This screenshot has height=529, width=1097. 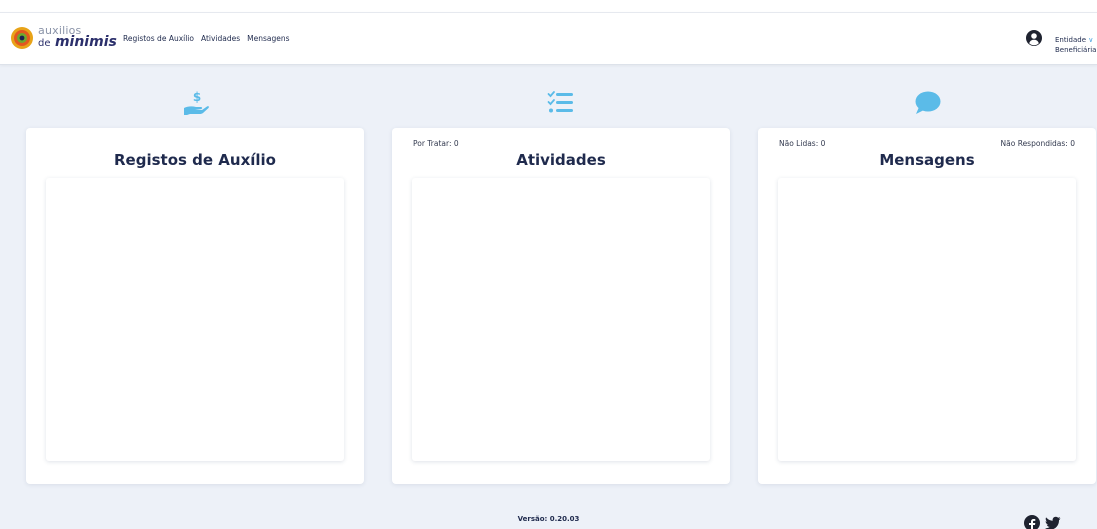 I want to click on logo: auxilios de minimis, so click(x=63, y=40).